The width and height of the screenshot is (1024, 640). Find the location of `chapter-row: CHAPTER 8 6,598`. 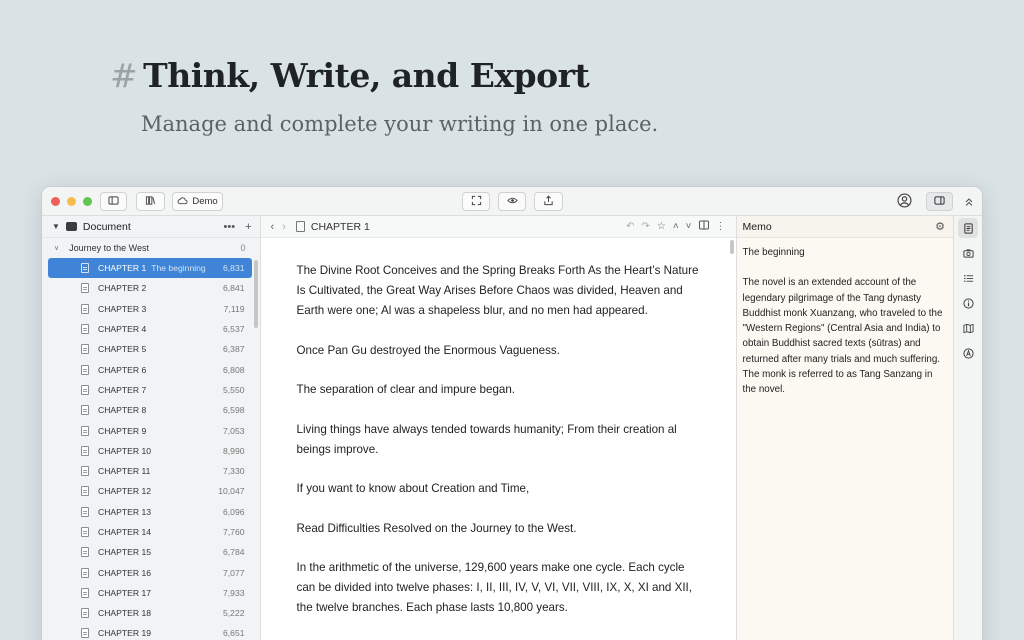

chapter-row: CHAPTER 8 6,598 is located at coordinates (150, 410).